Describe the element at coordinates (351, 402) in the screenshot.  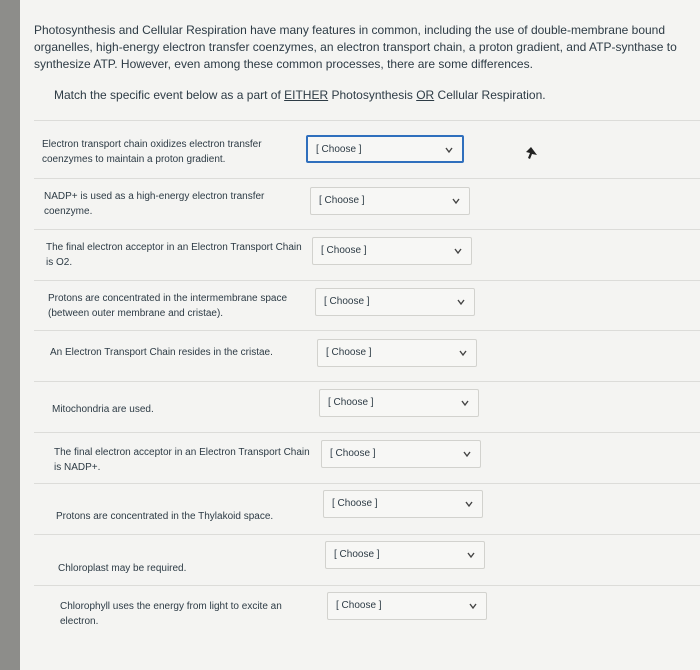
I see `row-6-select-label: [ Choose ]` at that location.